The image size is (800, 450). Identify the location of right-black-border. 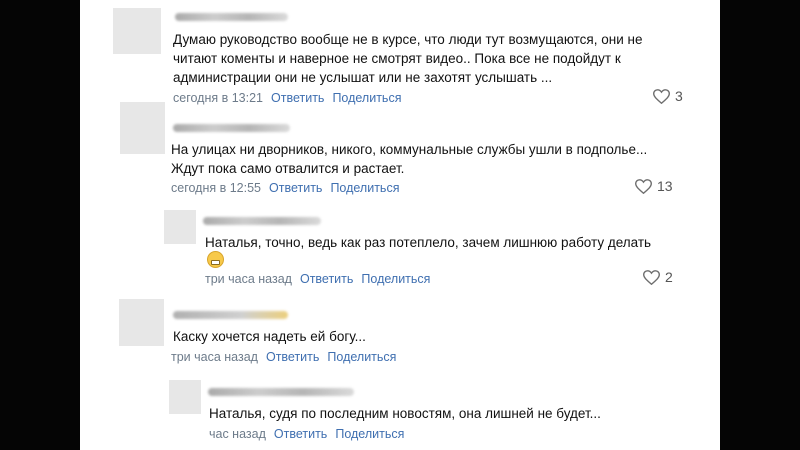
(760, 225).